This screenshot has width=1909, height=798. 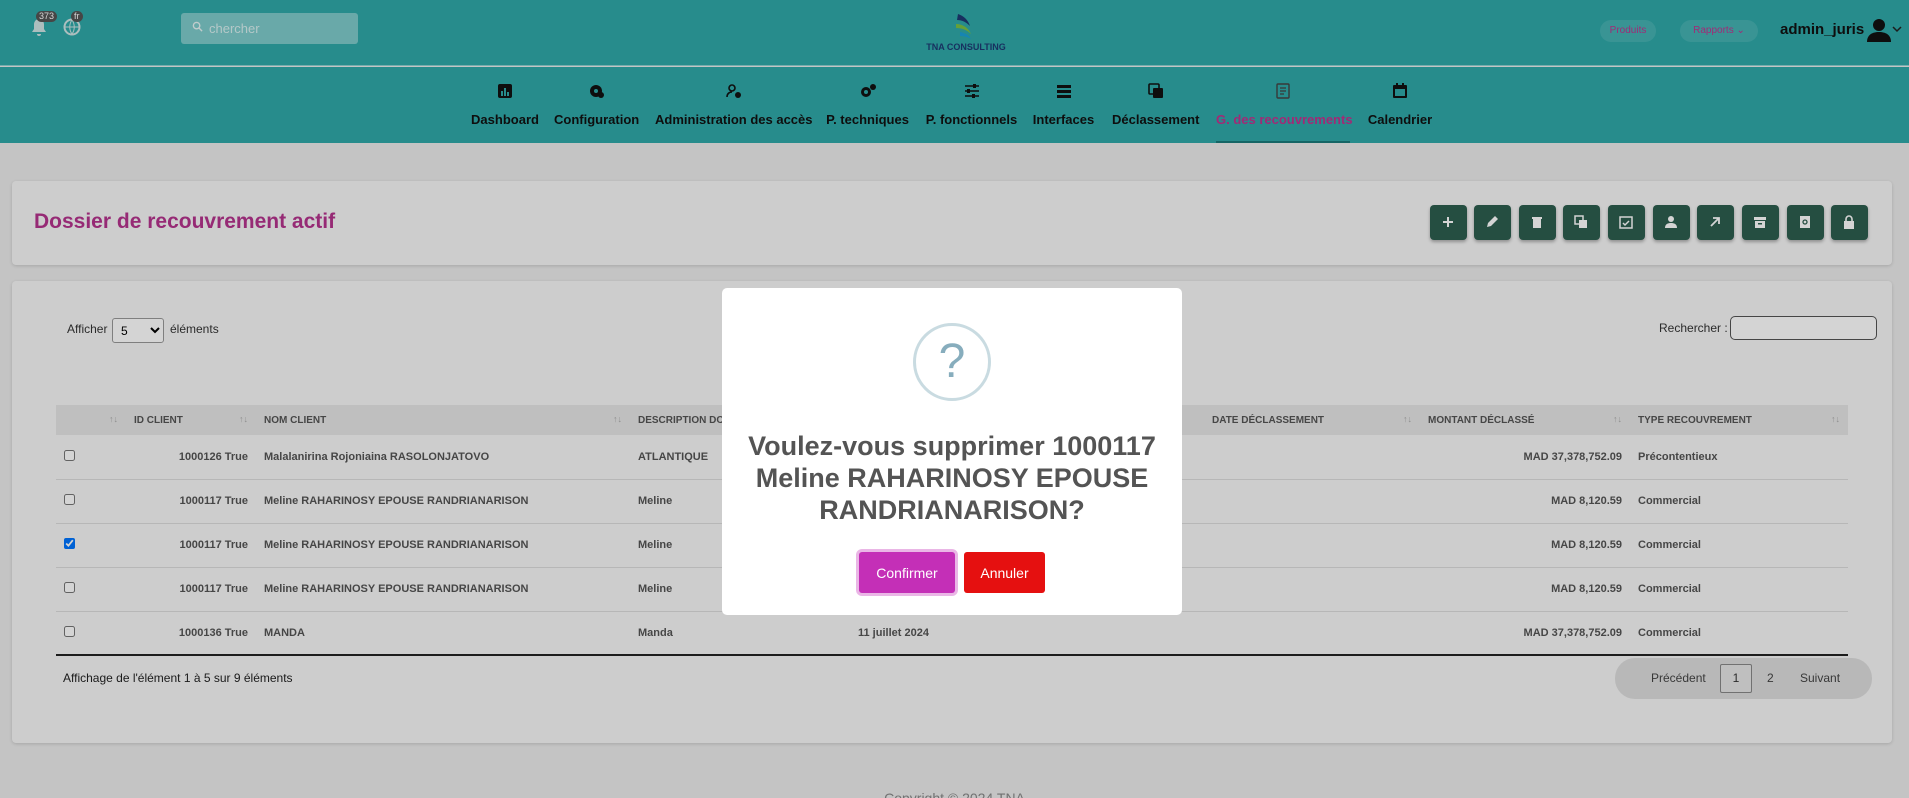 I want to click on question-icon: ?, so click(x=952, y=362).